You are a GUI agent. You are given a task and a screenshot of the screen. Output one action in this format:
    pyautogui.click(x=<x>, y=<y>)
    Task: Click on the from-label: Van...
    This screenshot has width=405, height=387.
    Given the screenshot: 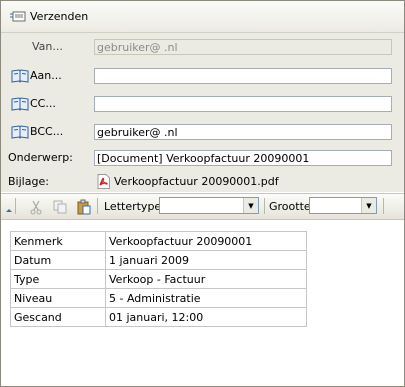 What is the action you would take?
    pyautogui.click(x=47, y=46)
    